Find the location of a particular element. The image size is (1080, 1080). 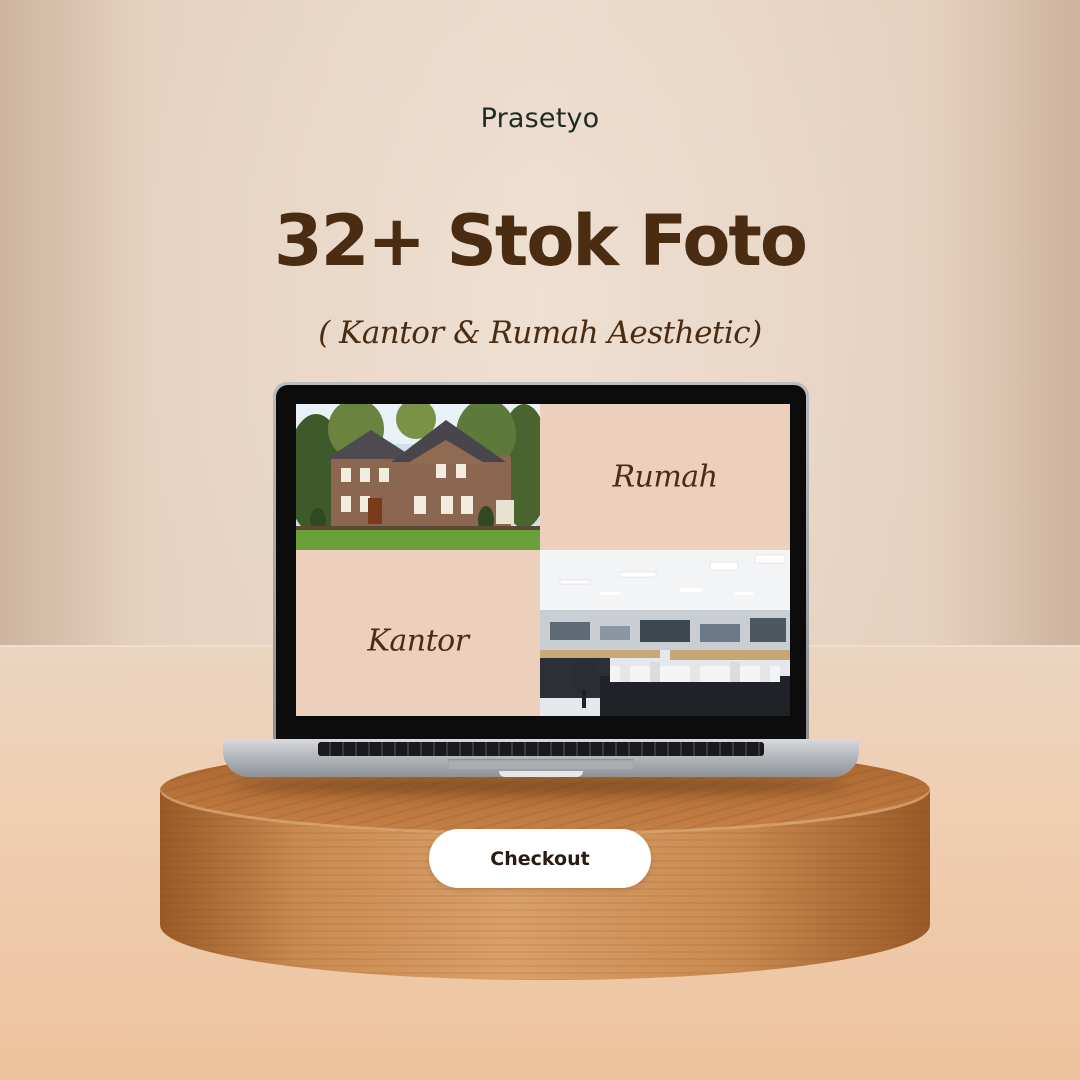

office-photo is located at coordinates (665, 633).